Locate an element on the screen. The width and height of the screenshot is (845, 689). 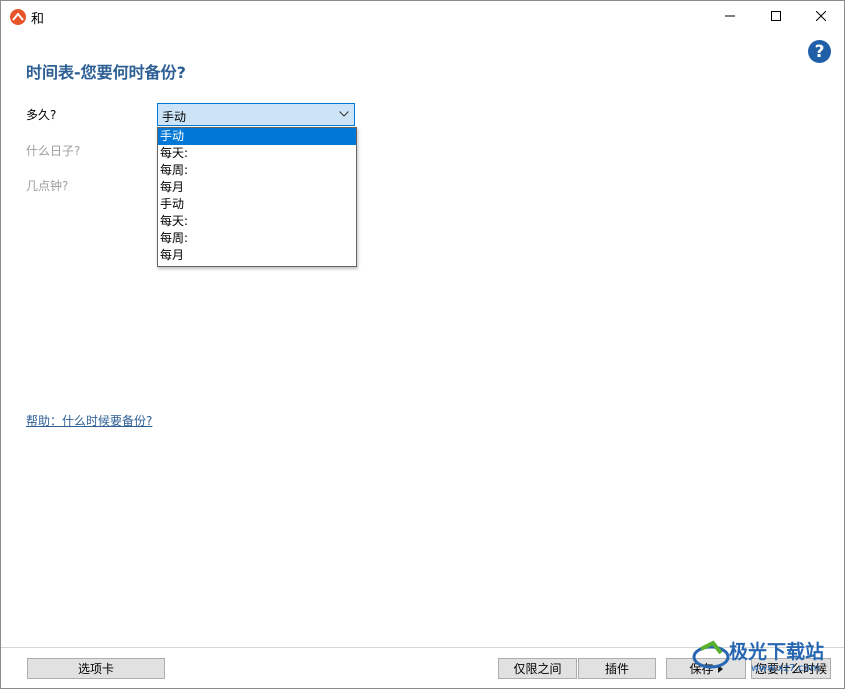
frequency-select: 手动 is located at coordinates (256, 114).